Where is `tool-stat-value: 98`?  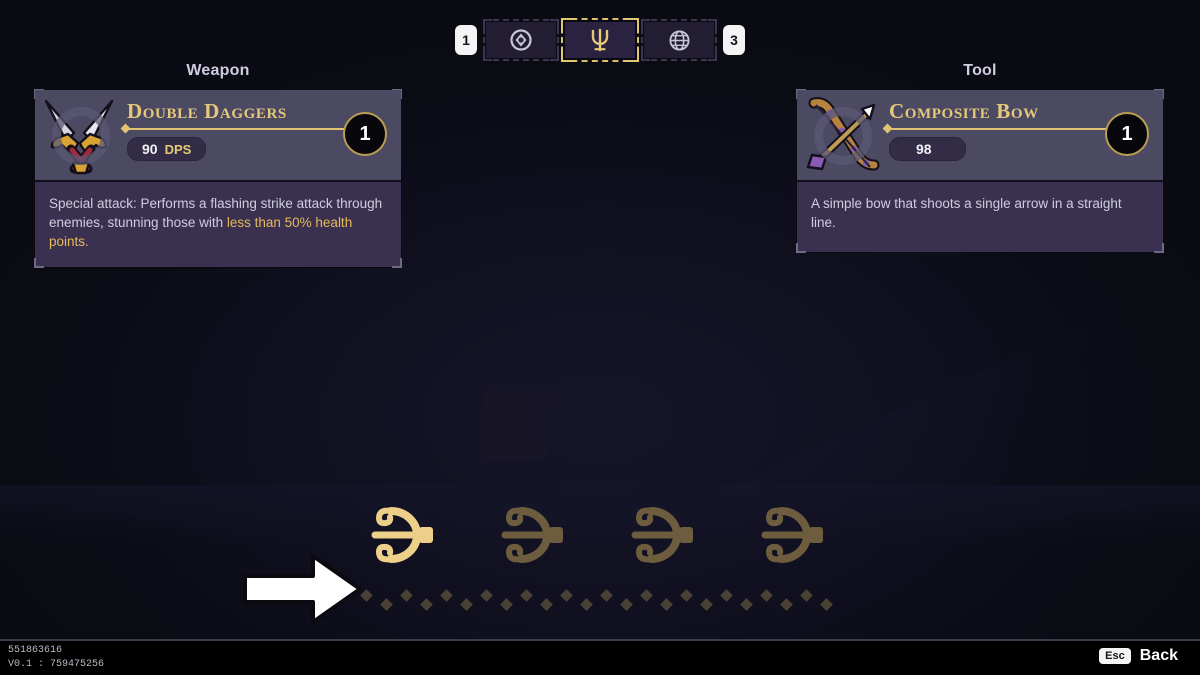 tool-stat-value: 98 is located at coordinates (924, 149).